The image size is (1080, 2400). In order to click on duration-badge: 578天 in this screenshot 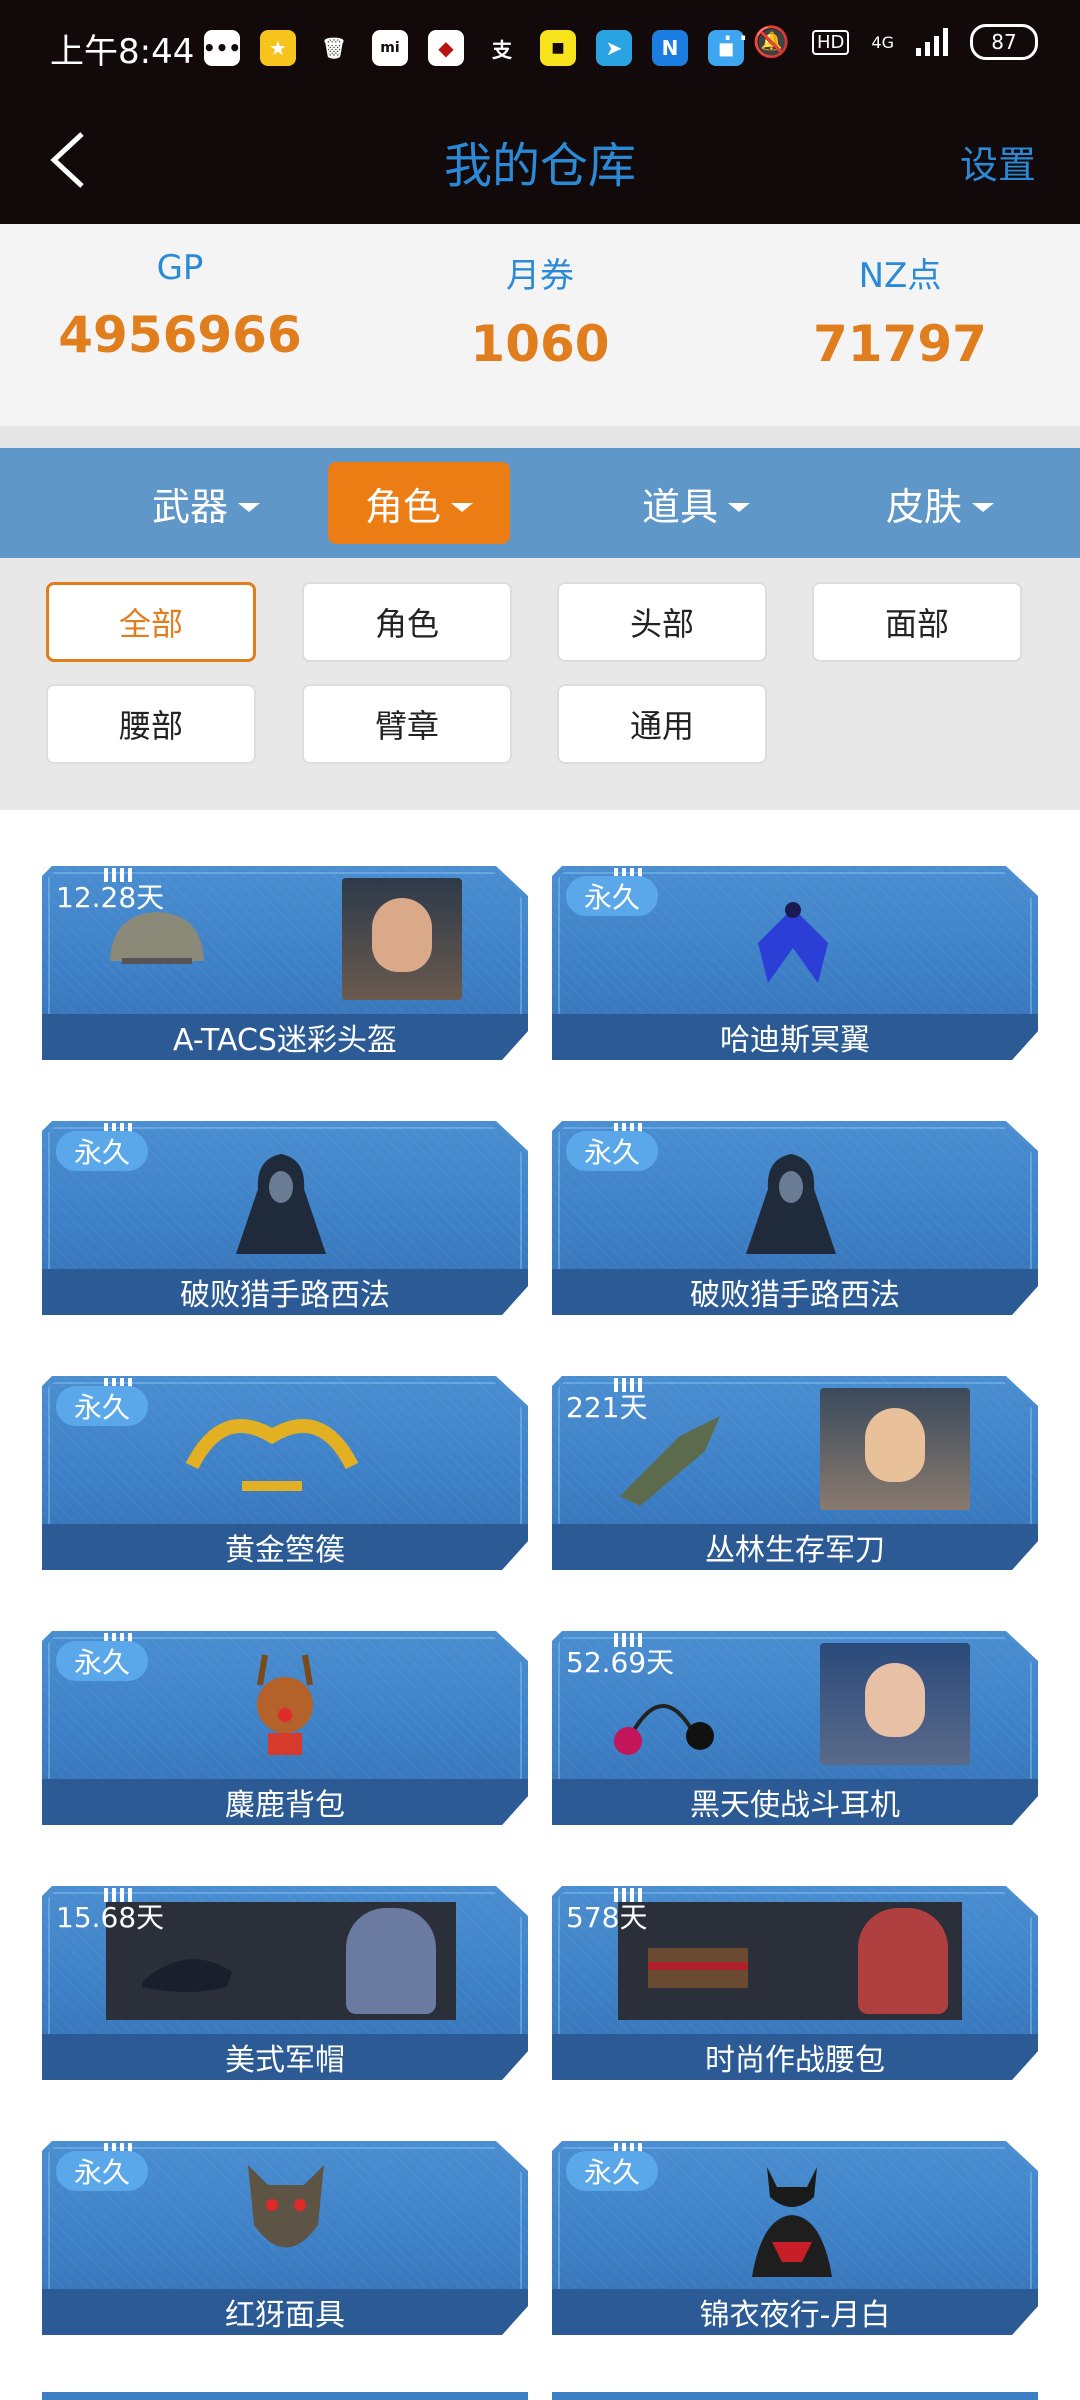, I will do `click(607, 1917)`.